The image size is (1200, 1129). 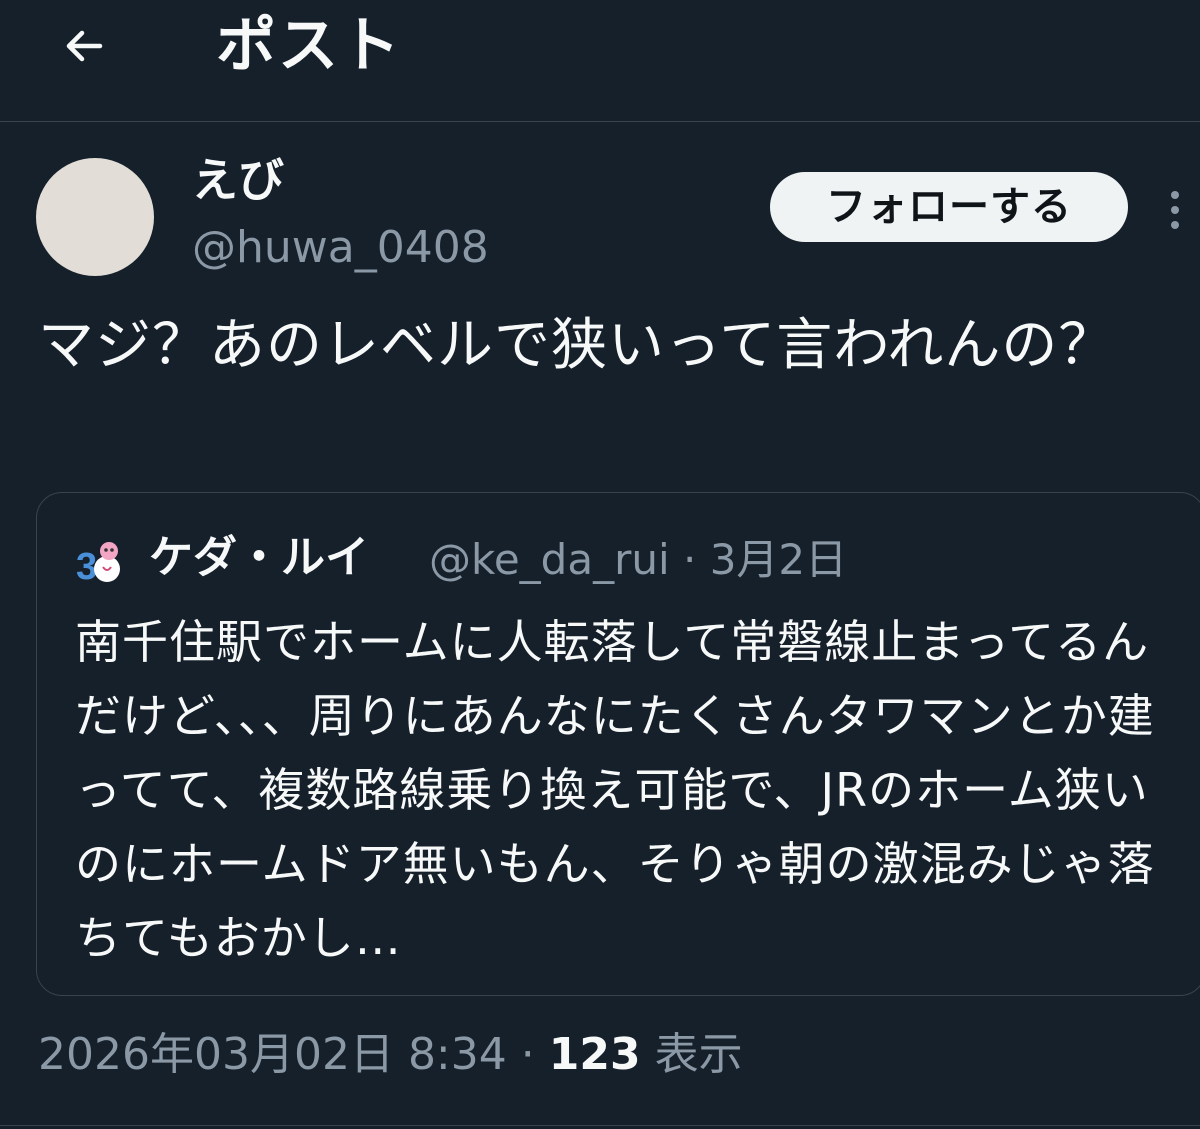 I want to click on top-bar: ポスト, so click(x=600, y=61).